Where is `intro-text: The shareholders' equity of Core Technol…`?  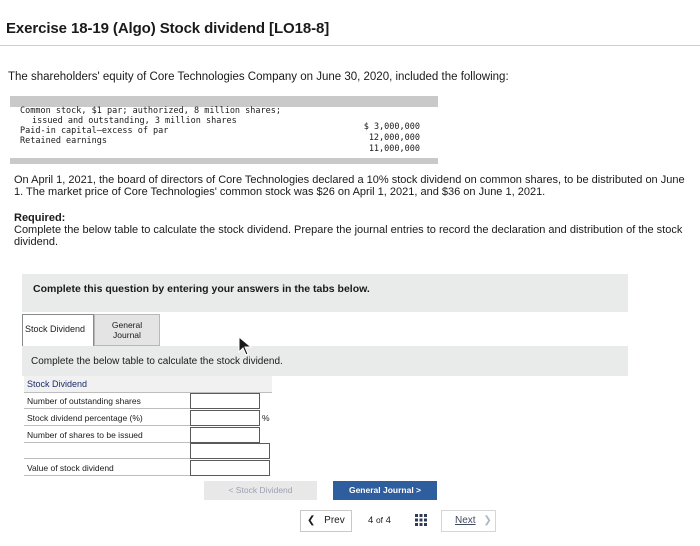 intro-text: The shareholders' equity of Core Technol… is located at coordinates (258, 77).